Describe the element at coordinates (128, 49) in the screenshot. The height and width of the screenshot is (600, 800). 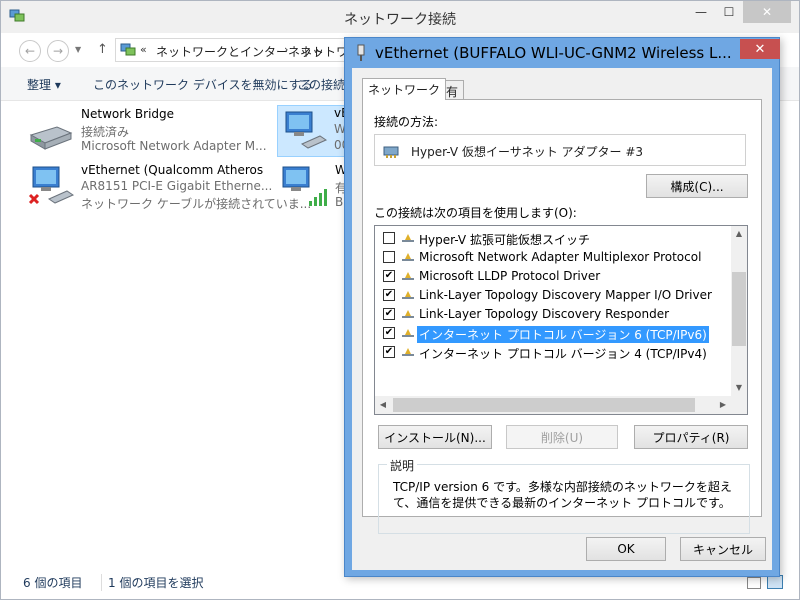
I see `network-connections-icon` at that location.